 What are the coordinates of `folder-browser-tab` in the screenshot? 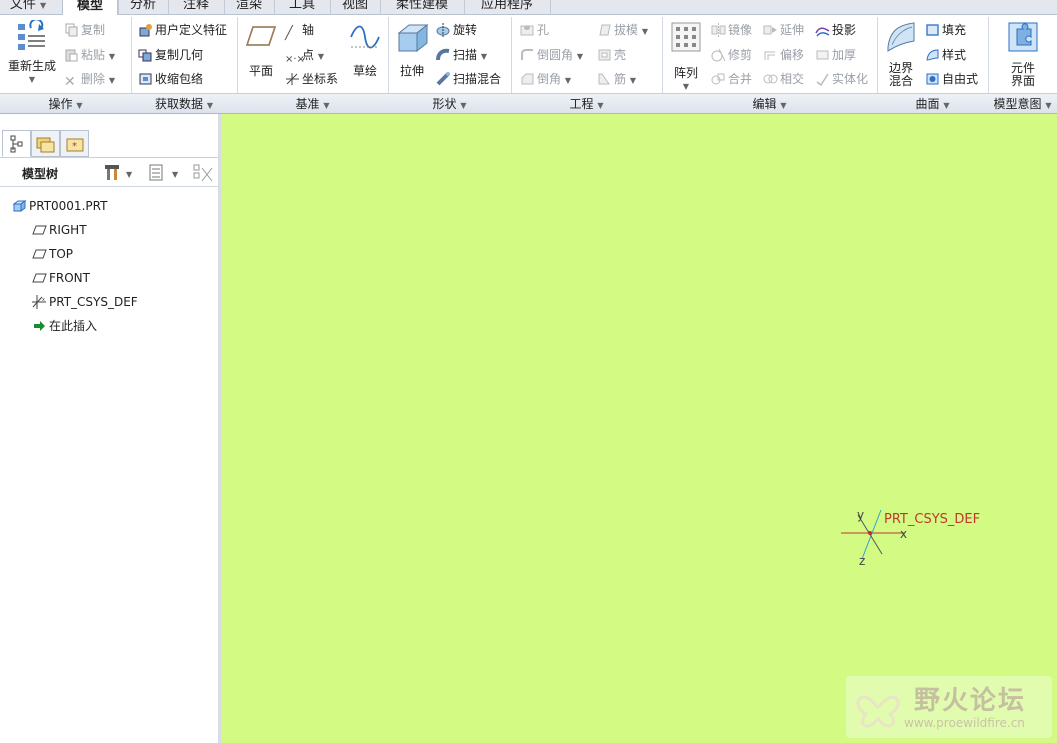 It's located at (45, 143).